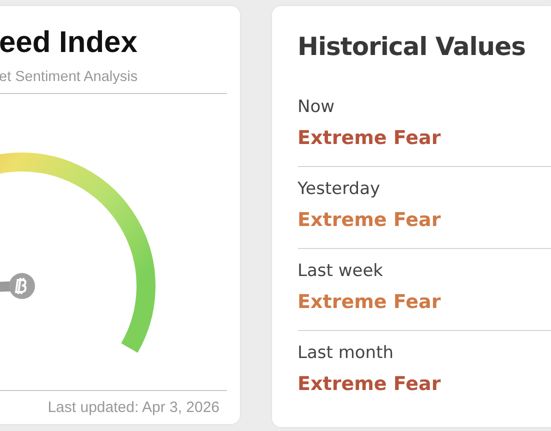  I want to click on card-title: Historical Values, so click(412, 46).